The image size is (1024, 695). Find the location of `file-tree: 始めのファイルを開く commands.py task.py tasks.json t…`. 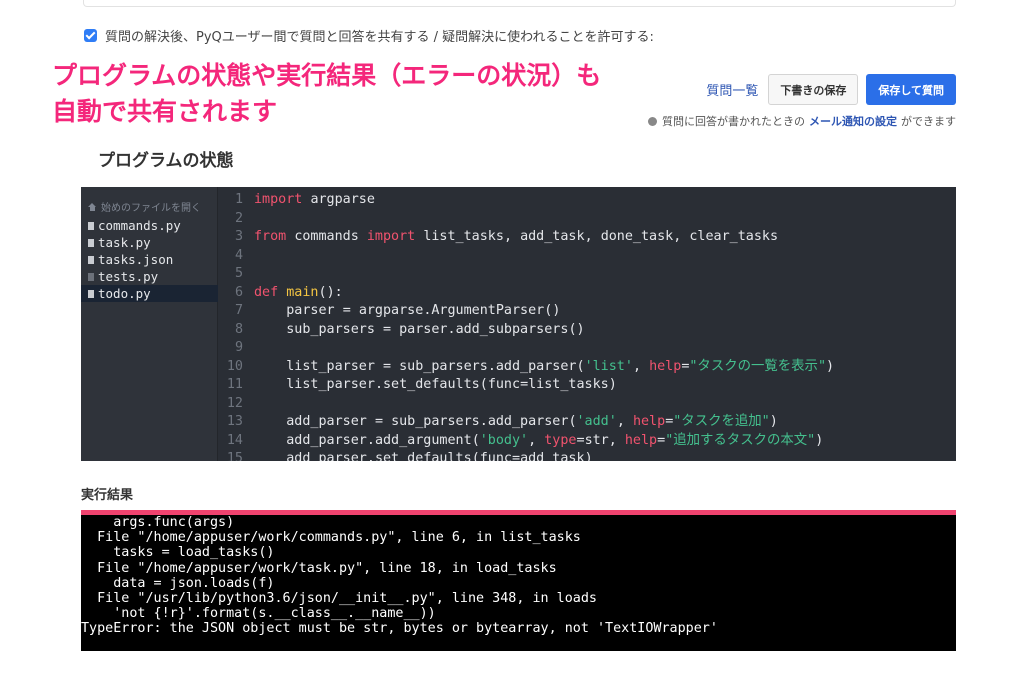

file-tree: 始めのファイルを開く commands.py task.py tasks.json t… is located at coordinates (149, 324).